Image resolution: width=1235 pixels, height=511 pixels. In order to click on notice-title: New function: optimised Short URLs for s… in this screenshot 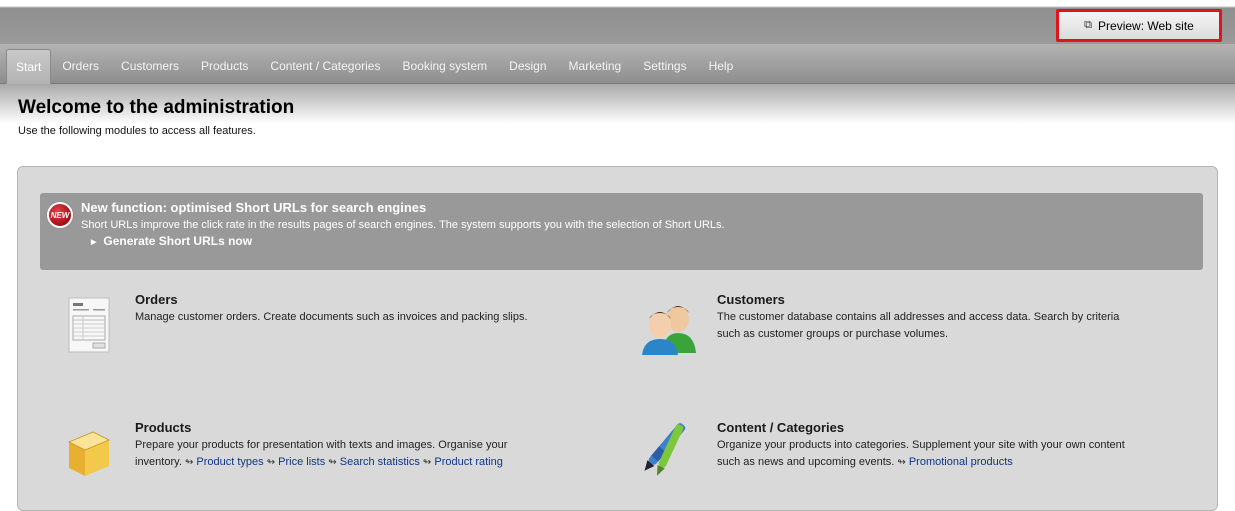, I will do `click(254, 207)`.